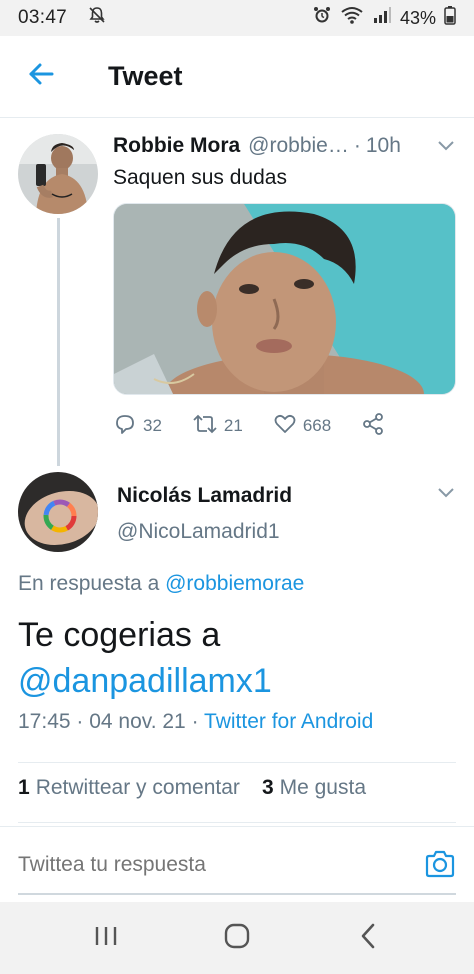 This screenshot has width=474, height=974. I want to click on tweet-meta: 17:45 · 04 nov. 21 · Twitter for Android, so click(195, 722).